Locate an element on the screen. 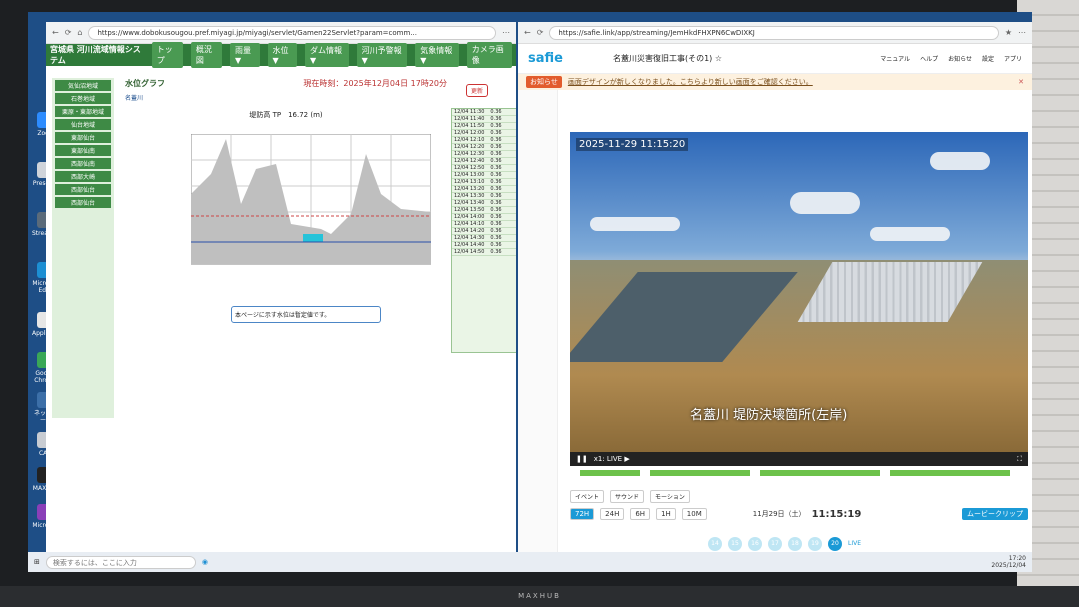 The width and height of the screenshot is (1079, 607). nav-camera: カメラ画像 is located at coordinates (489, 55).